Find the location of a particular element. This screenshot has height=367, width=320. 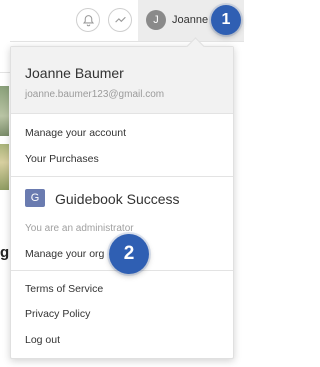

email-address: joanne.baumer123@gmail.com is located at coordinates (95, 94).